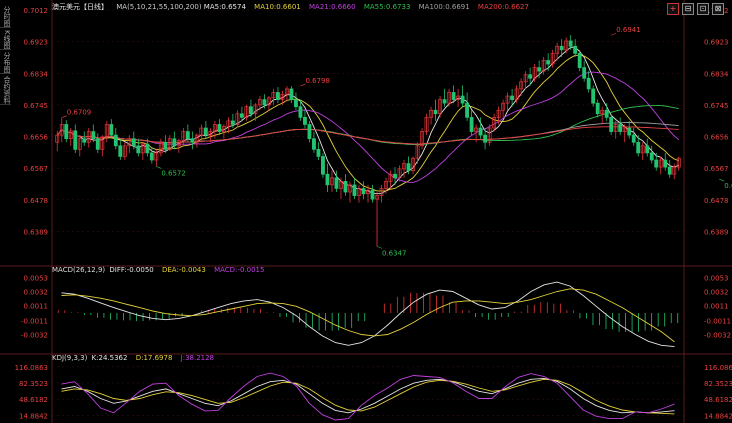 This screenshot has width=732, height=423. Describe the element at coordinates (387, 7) in the screenshot. I see `ma55-value: MA55:0.6733` at that location.